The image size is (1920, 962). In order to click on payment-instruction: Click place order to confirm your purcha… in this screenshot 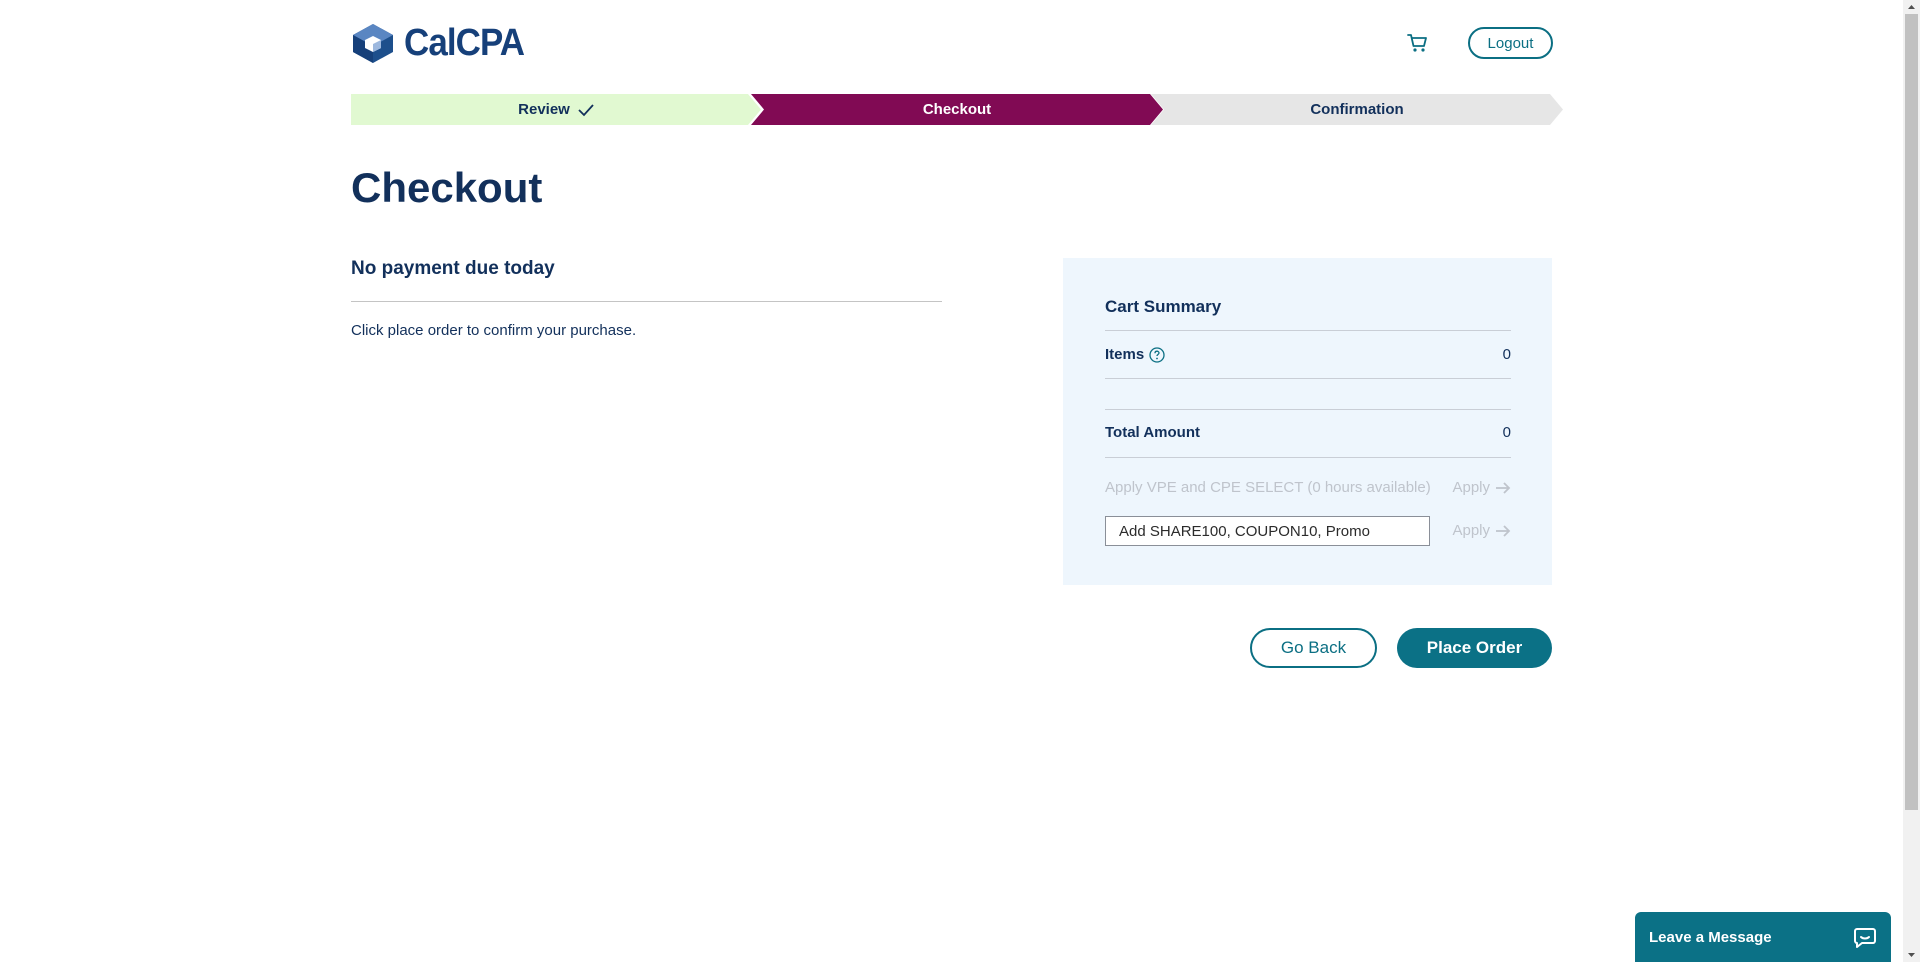, I will do `click(494, 330)`.